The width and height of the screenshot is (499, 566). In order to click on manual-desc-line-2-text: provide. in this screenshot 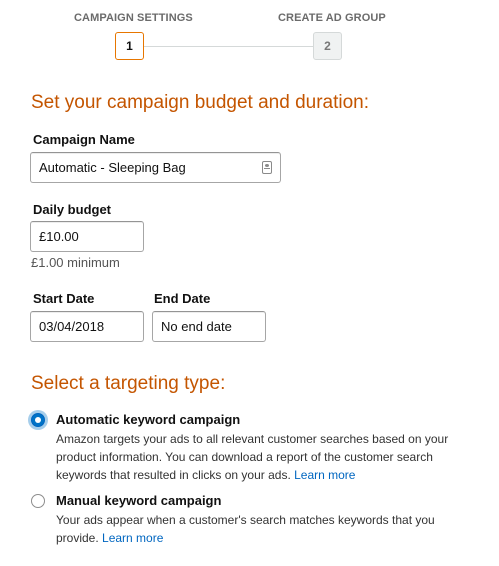, I will do `click(79, 538)`.